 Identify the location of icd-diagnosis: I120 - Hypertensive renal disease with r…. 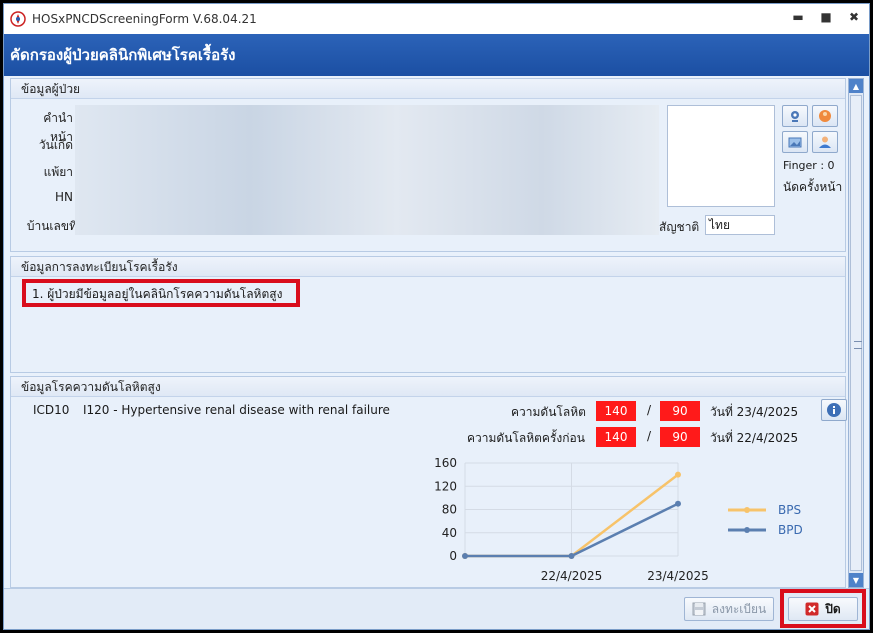
(236, 410).